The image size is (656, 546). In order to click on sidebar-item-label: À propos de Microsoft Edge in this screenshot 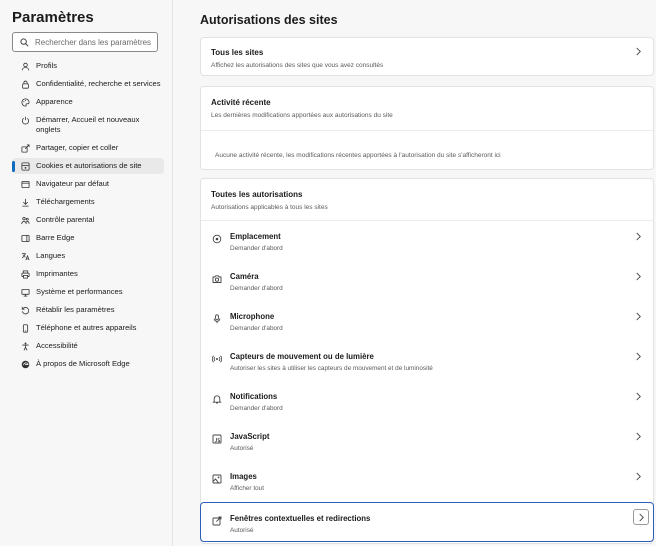, I will do `click(83, 363)`.